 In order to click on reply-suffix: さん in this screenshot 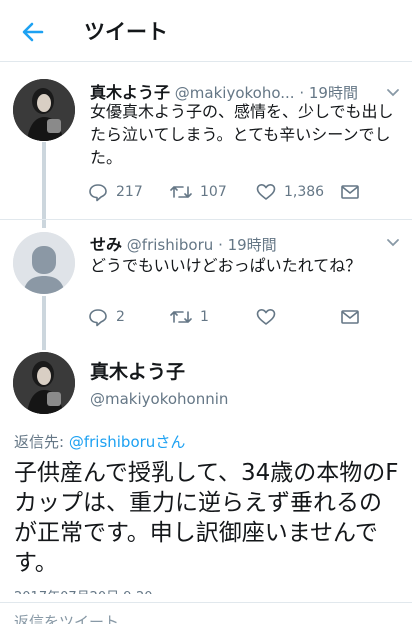, I will do `click(170, 442)`.